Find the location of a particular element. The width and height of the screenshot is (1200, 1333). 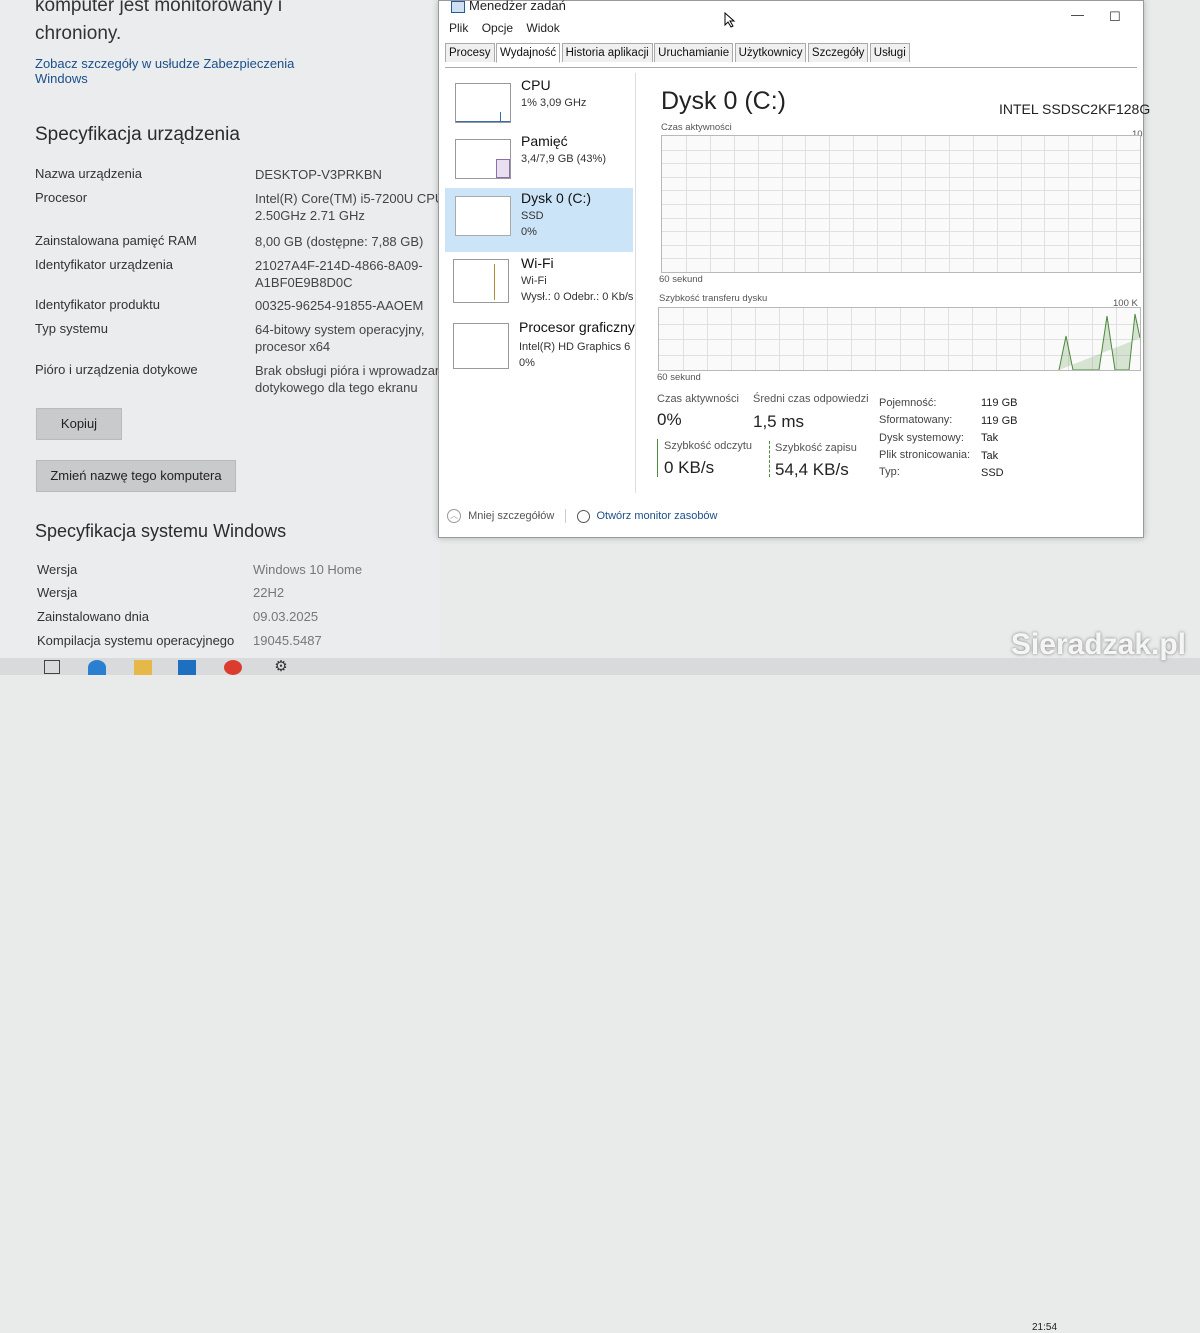

formatted-value: 119 GB is located at coordinates (999, 421).